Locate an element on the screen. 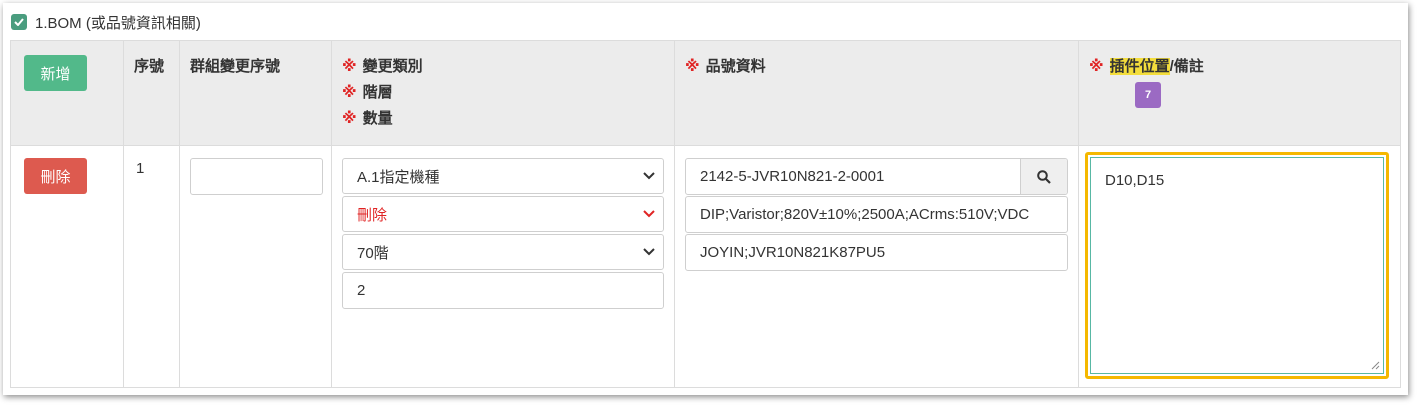  remark-textarea: D10,D15 is located at coordinates (1237, 265).